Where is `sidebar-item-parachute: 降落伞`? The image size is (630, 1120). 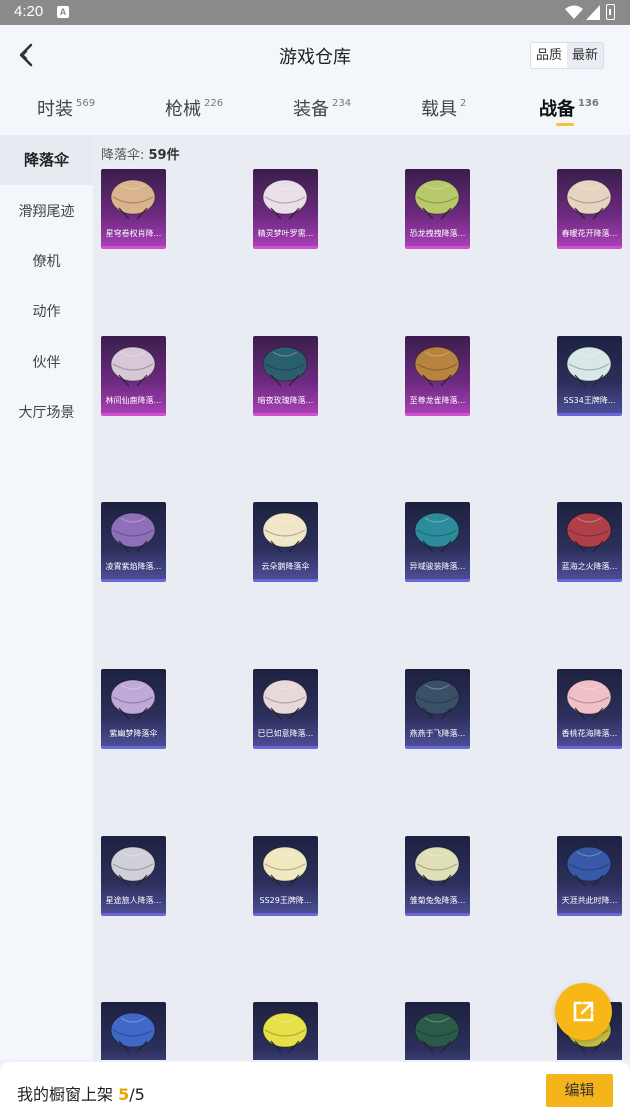 sidebar-item-parachute: 降落伞 is located at coordinates (46, 160).